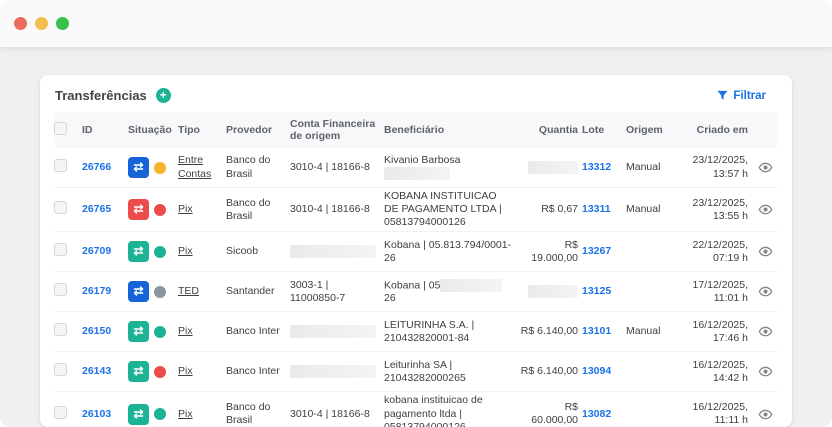 The height and width of the screenshot is (427, 832). What do you see at coordinates (189, 130) in the screenshot?
I see `column-header-tipo: Tipo` at bounding box center [189, 130].